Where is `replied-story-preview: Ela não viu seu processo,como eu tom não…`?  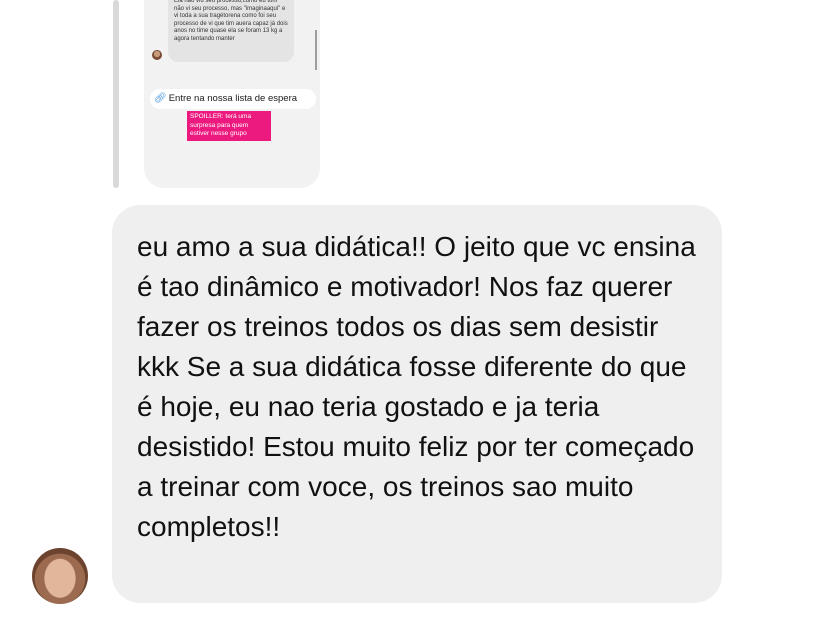 replied-story-preview: Ela não viu seu processo,como eu tom não… is located at coordinates (232, 94).